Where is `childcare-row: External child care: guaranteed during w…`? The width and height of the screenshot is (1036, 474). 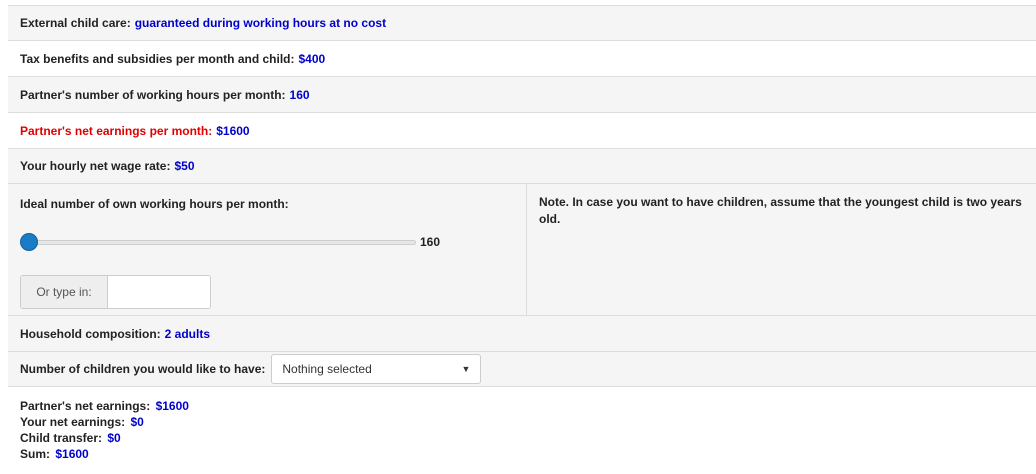 childcare-row: External child care: guaranteed during w… is located at coordinates (522, 22).